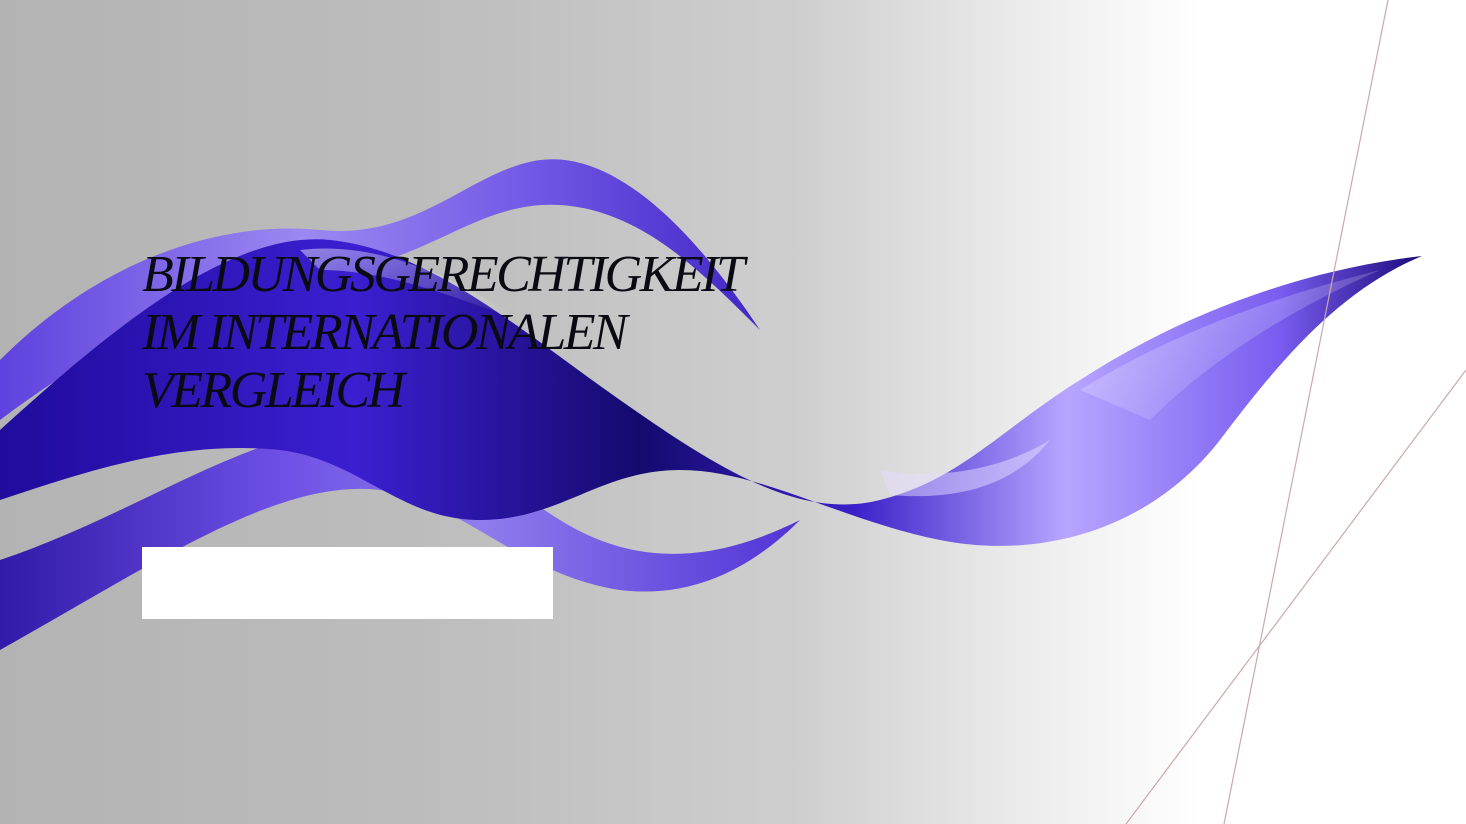  Describe the element at coordinates (347, 583) in the screenshot. I see `subtitle-placeholder` at that location.